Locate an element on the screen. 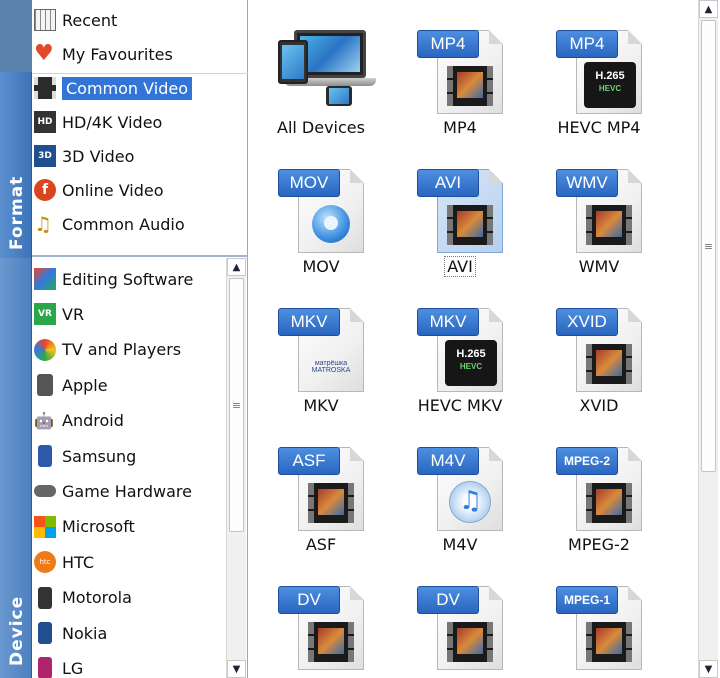 This screenshot has width=720, height=678. format-tile-mov: MOV MOV is located at coordinates (321, 210).